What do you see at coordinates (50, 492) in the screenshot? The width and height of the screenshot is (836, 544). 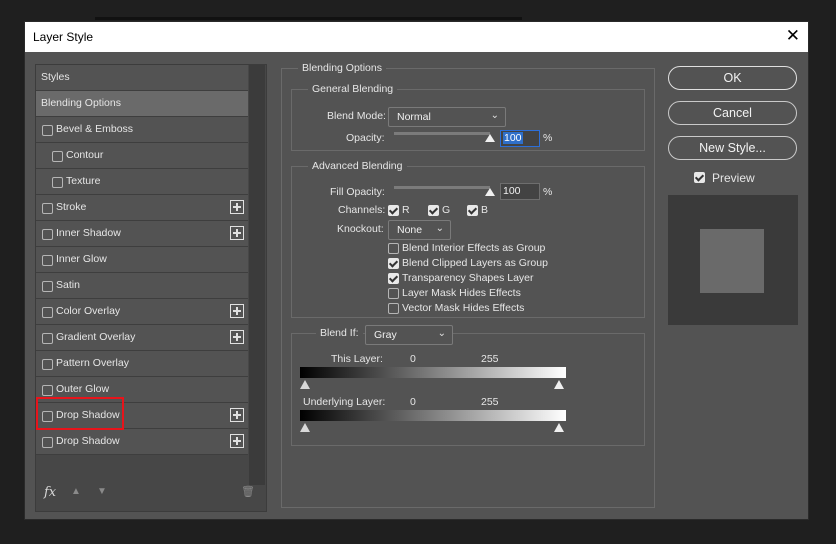 I see `fx-icon: fx` at bounding box center [50, 492].